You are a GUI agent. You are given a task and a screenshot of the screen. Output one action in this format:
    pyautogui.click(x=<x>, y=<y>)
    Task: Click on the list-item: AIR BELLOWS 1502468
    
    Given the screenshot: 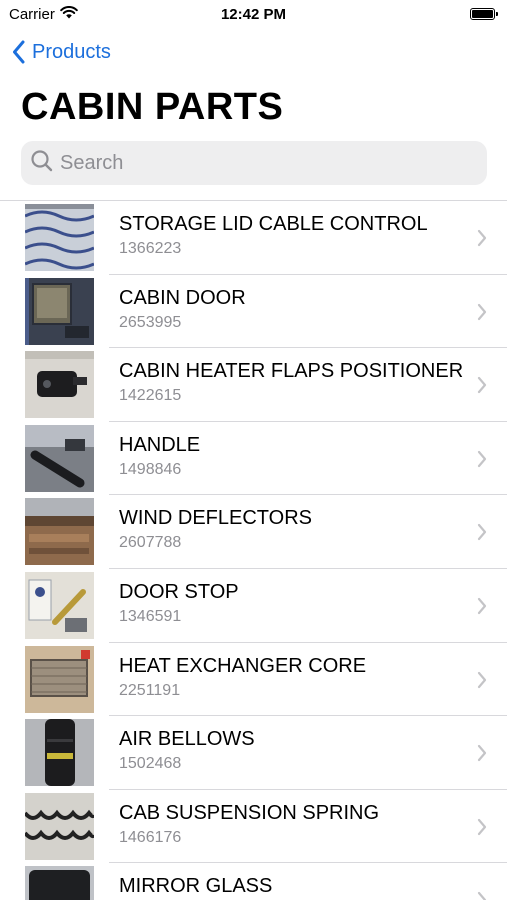 What is the action you would take?
    pyautogui.click(x=253, y=753)
    